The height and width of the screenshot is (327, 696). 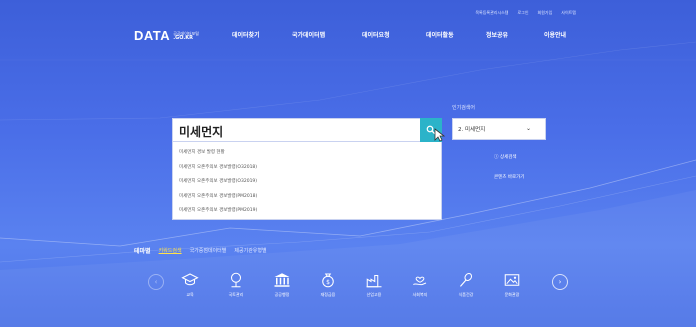 I want to click on nav-item-data-map: 국가데이터맵, so click(x=308, y=34).